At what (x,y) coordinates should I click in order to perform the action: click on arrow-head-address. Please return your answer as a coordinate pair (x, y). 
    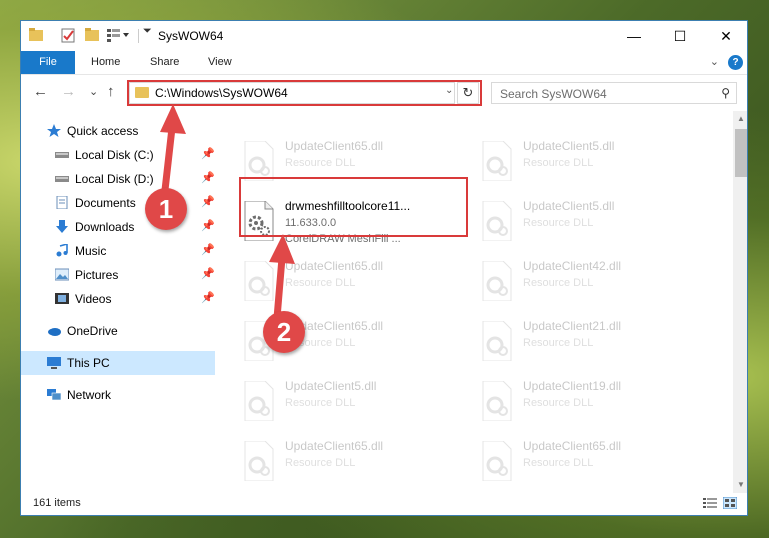
    Looking at the image, I should click on (173, 119).